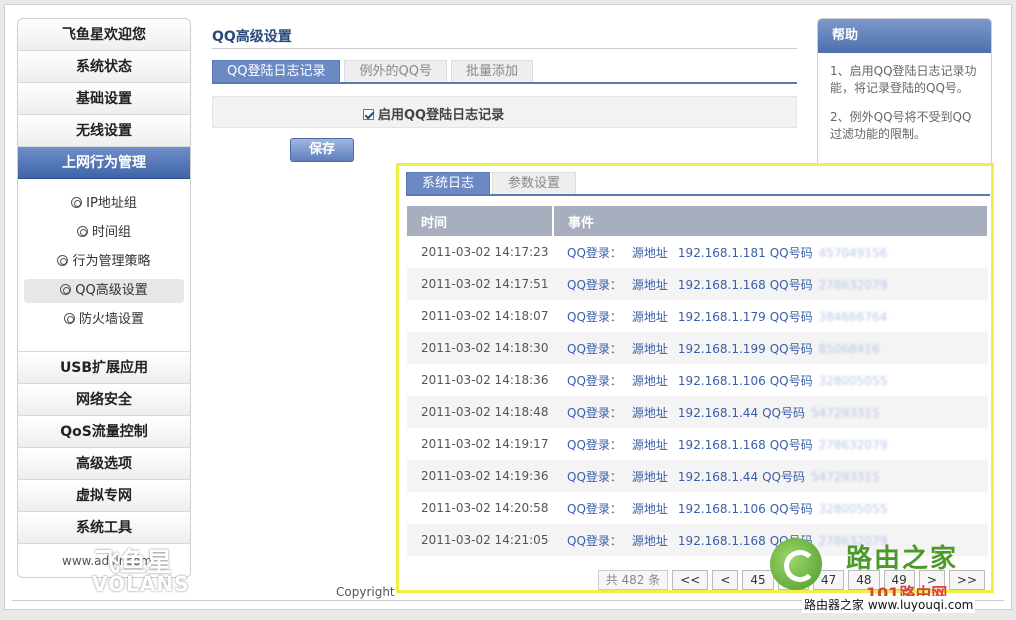 This screenshot has width=1016, height=620. Describe the element at coordinates (485, 316) in the screenshot. I see `log-time: 2011-03-02 14:18:07` at that location.